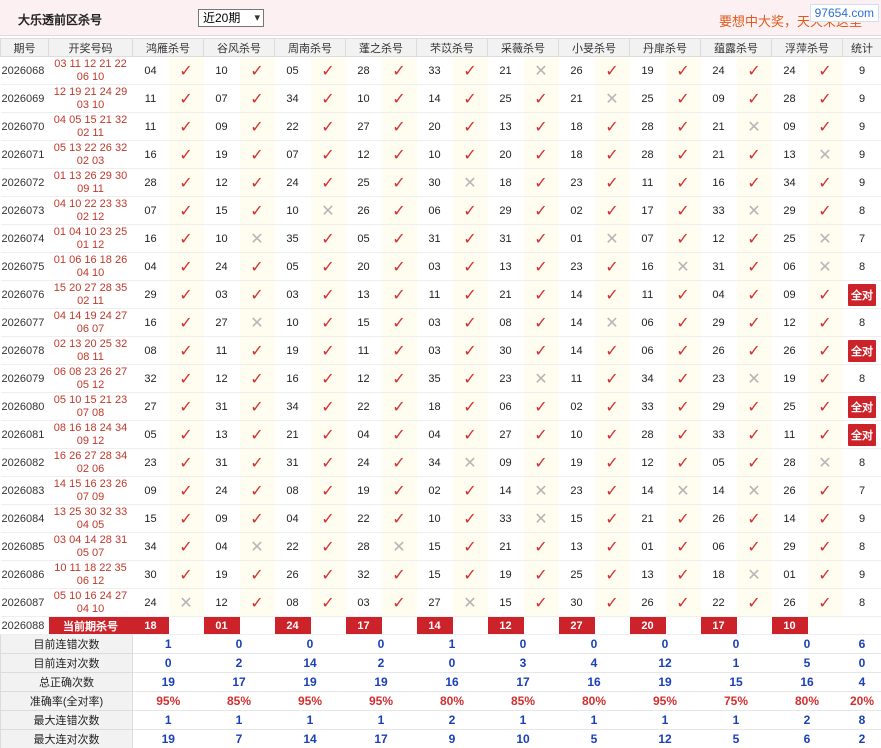 The image size is (881, 748). Describe the element at coordinates (24, 490) in the screenshot. I see `period-cell: 2026083` at that location.